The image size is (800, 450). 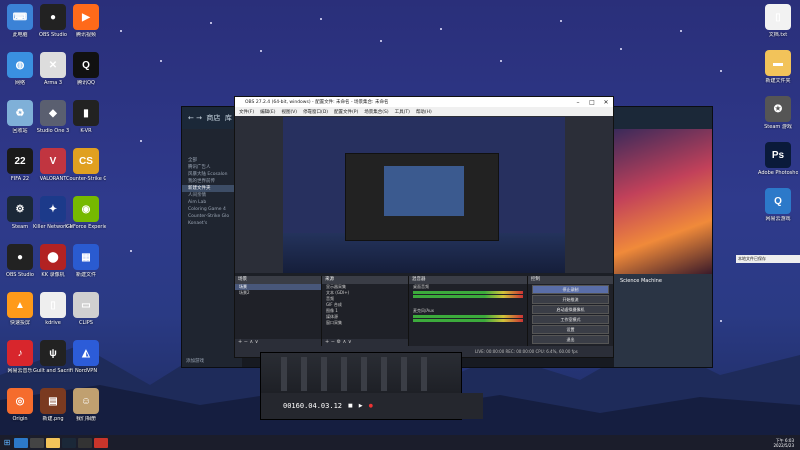 I want to click on desktop-app-icon: Ps, so click(x=778, y=155).